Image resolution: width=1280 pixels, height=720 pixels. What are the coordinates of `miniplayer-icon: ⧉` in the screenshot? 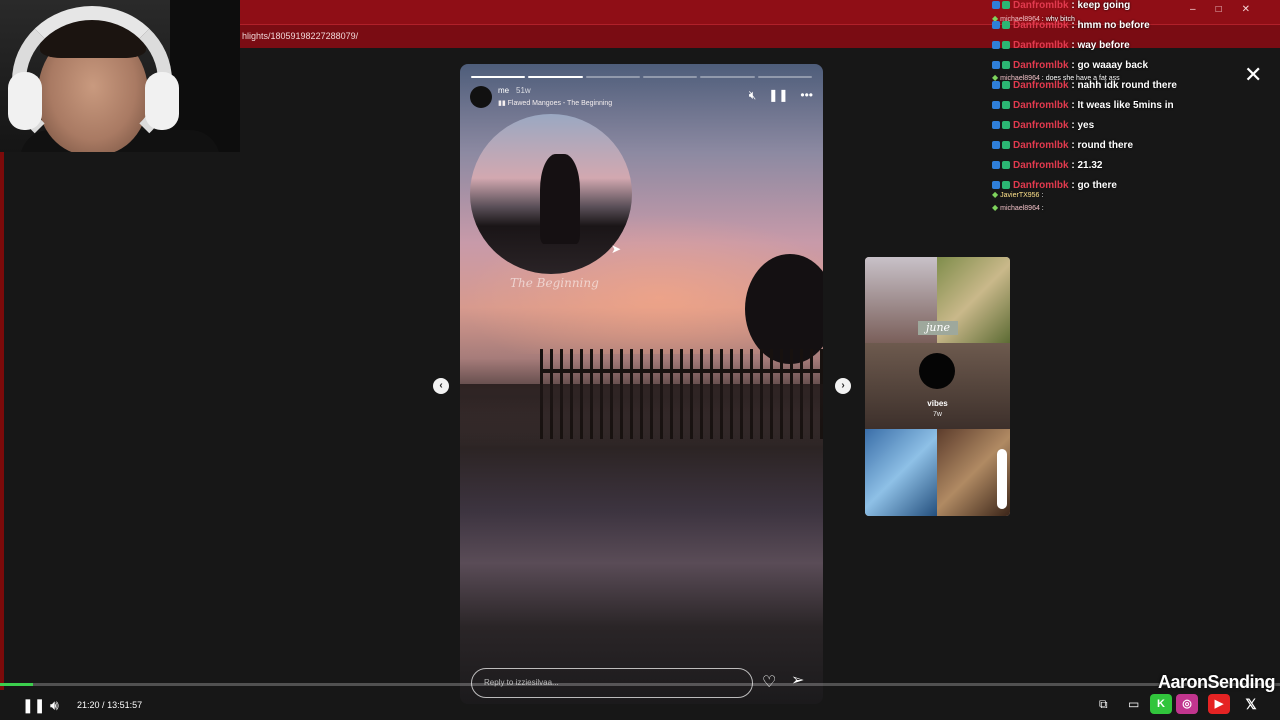 It's located at (1103, 704).